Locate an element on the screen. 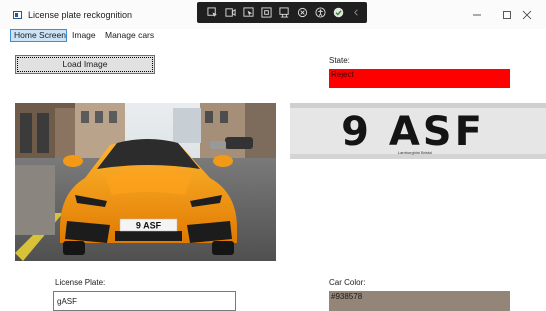  window-title: License plate reckognition is located at coordinates (80, 15).